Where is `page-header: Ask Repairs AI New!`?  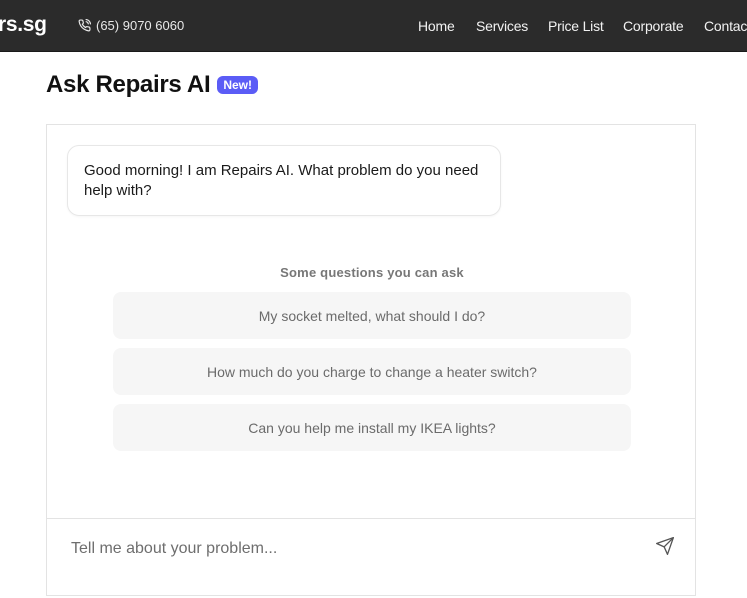
page-header: Ask Repairs AI New! is located at coordinates (152, 85).